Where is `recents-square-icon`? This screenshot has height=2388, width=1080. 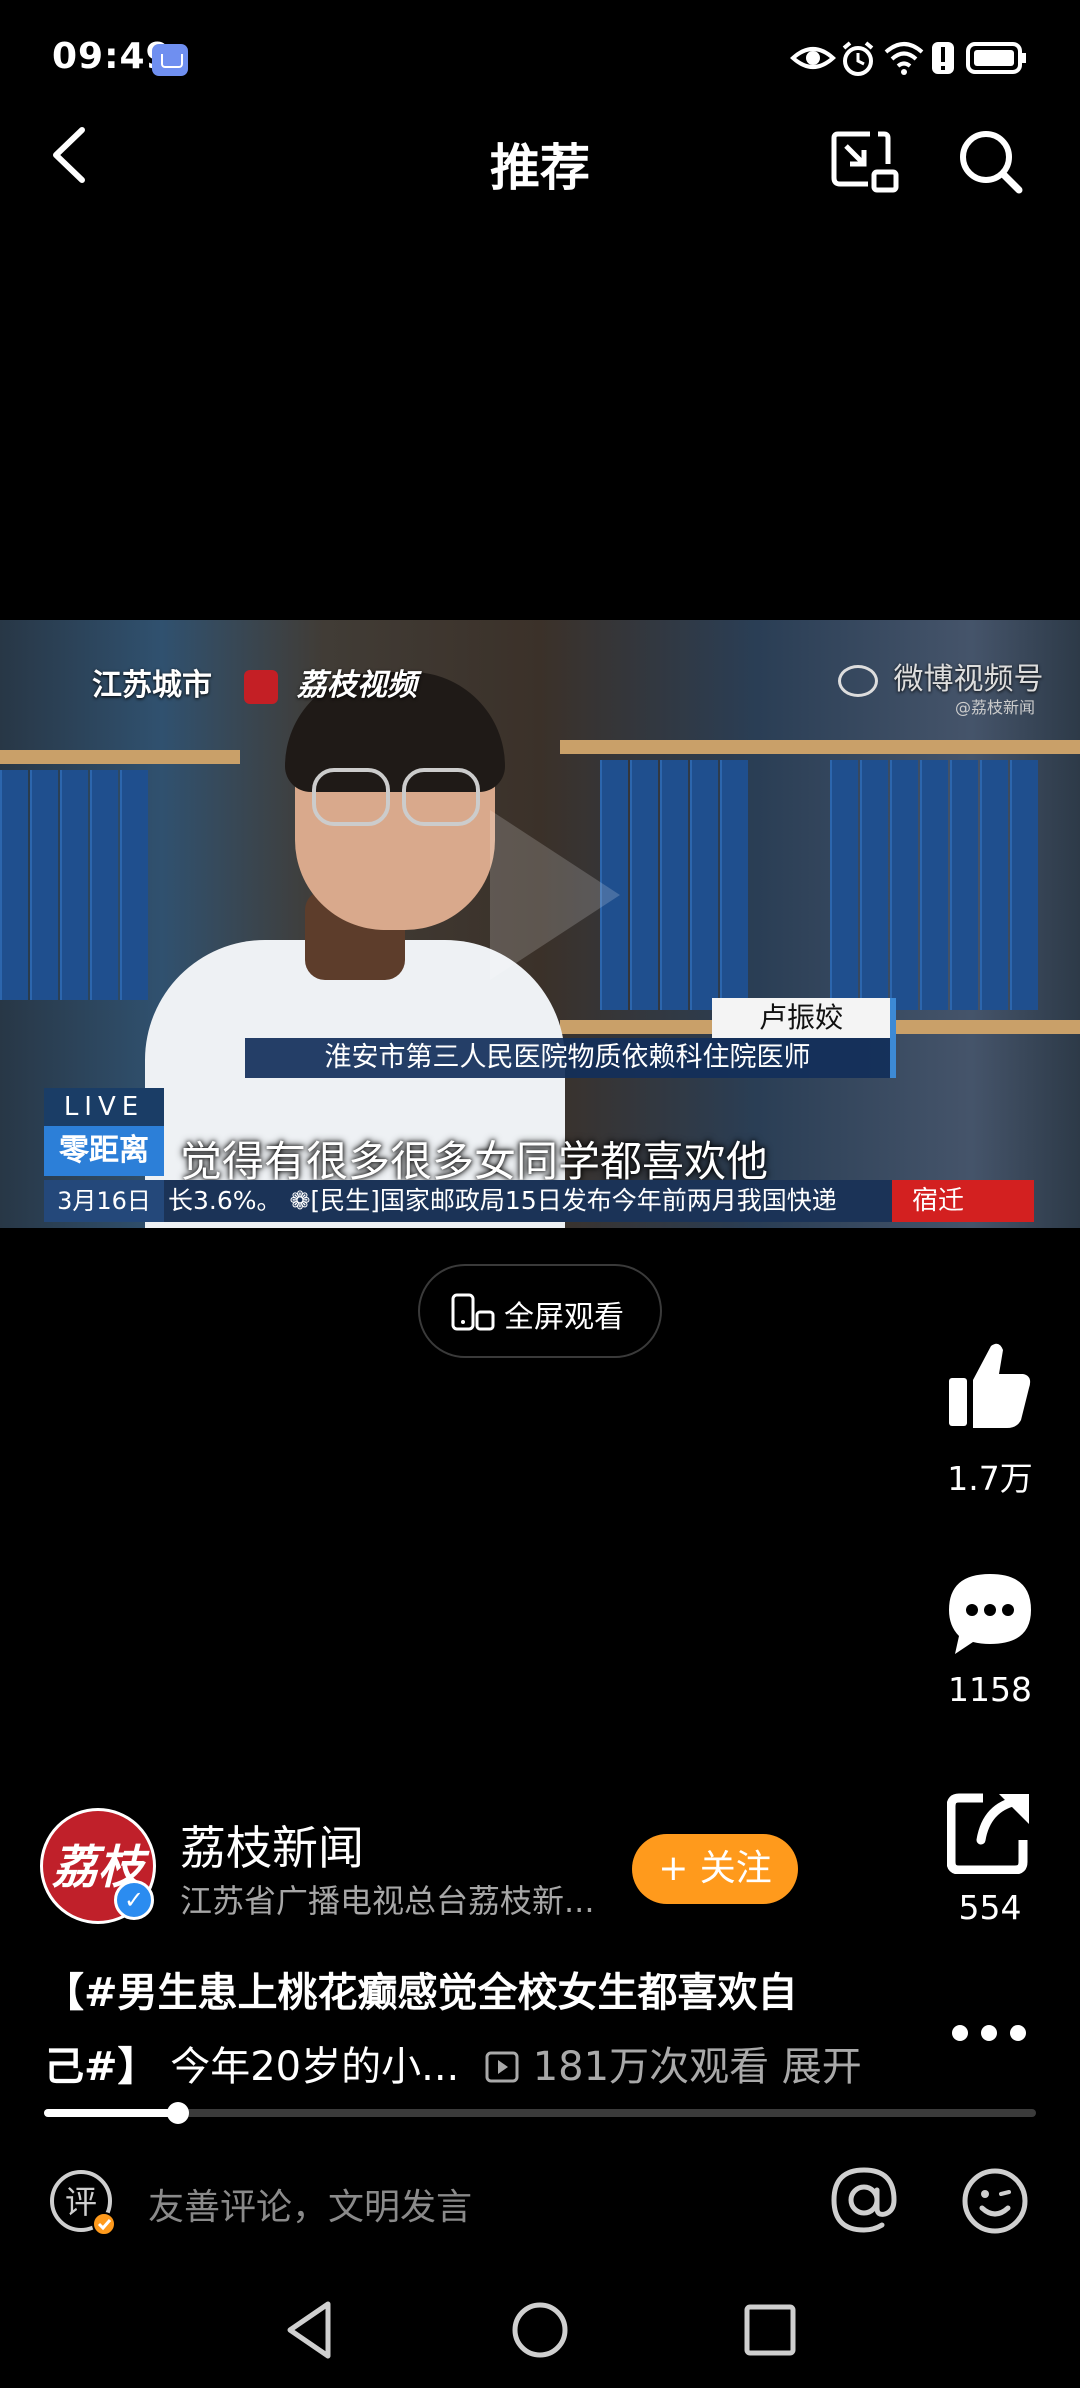
recents-square-icon is located at coordinates (770, 2330).